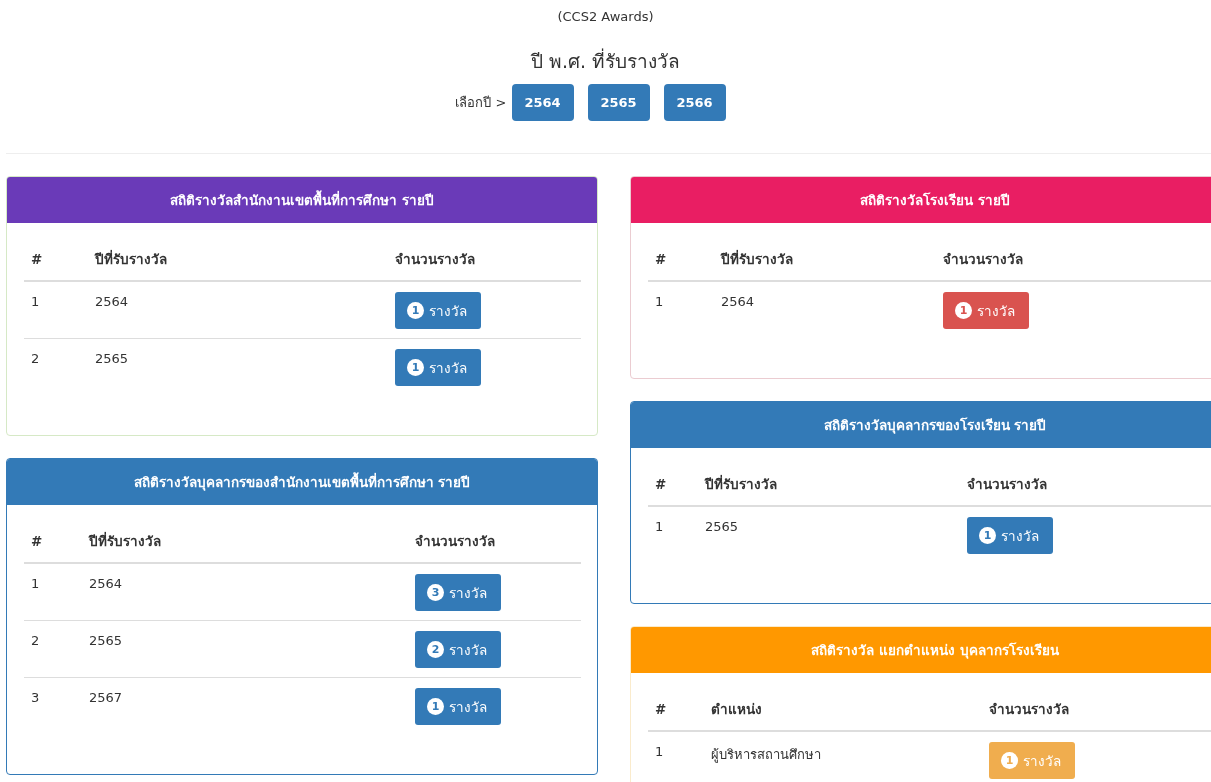 The height and width of the screenshot is (782, 1211). Describe the element at coordinates (921, 650) in the screenshot. I see `panel-header: สถิติรางวัล แยกตำแหน่ง บุคลากรโรงเรียน` at that location.